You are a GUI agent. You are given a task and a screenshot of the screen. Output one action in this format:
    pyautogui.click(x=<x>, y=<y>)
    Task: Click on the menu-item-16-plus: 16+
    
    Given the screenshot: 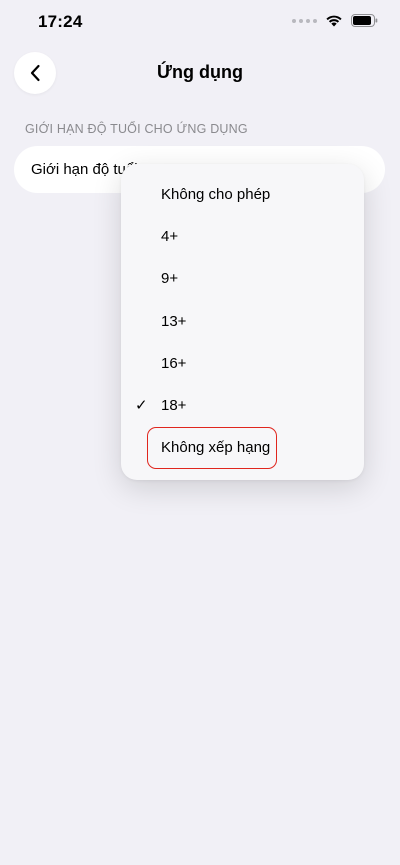 What is the action you would take?
    pyautogui.click(x=242, y=364)
    